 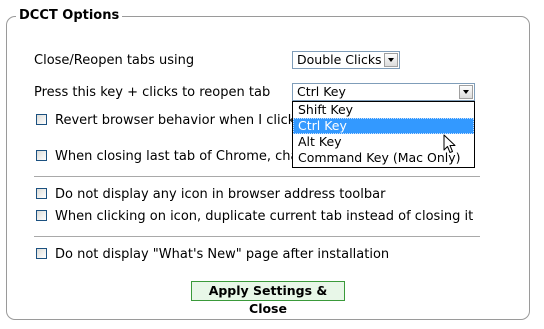 I want to click on close-reopen-label: Close/Reopen tabs using, so click(x=114, y=60).